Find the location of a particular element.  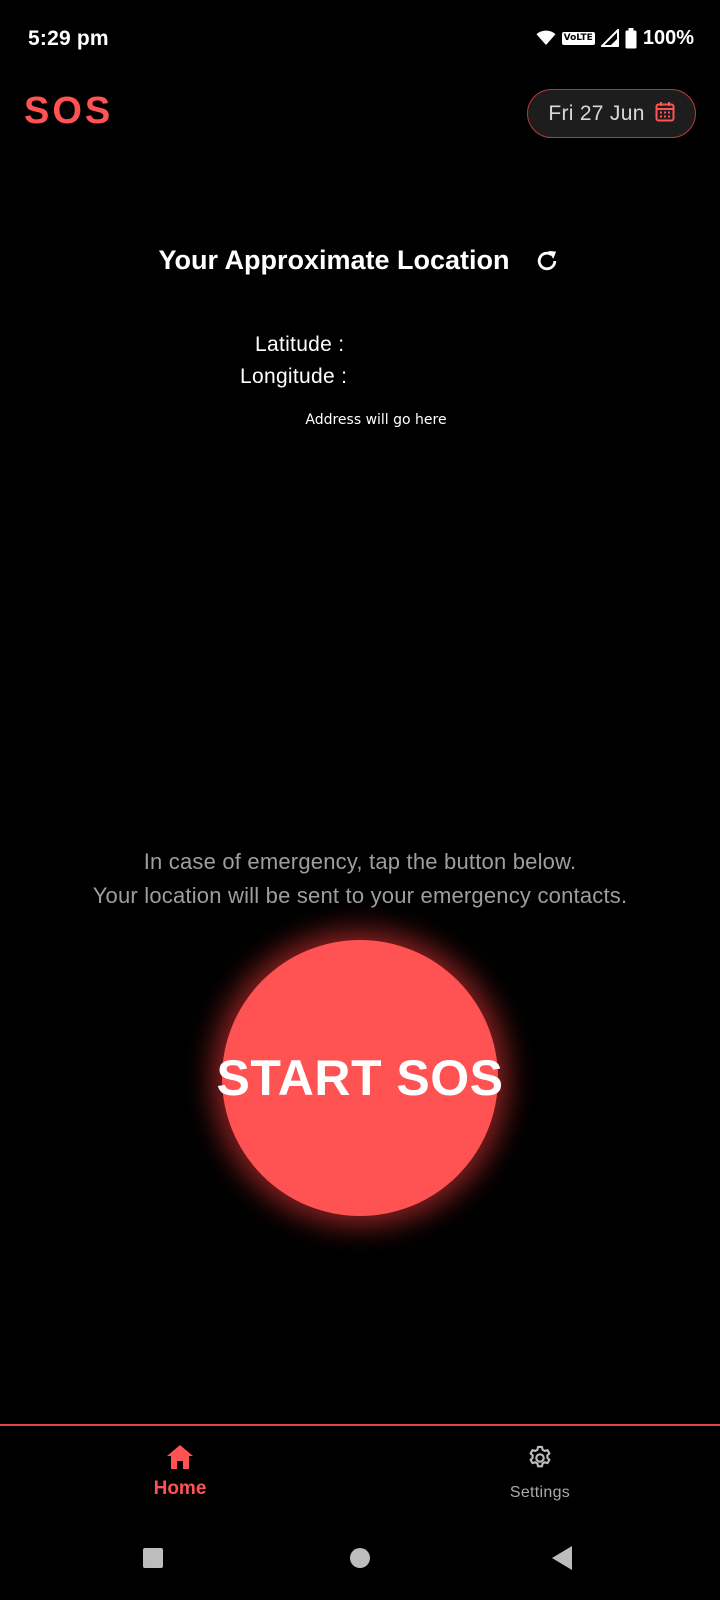

system-nav-bar is located at coordinates (360, 1564).